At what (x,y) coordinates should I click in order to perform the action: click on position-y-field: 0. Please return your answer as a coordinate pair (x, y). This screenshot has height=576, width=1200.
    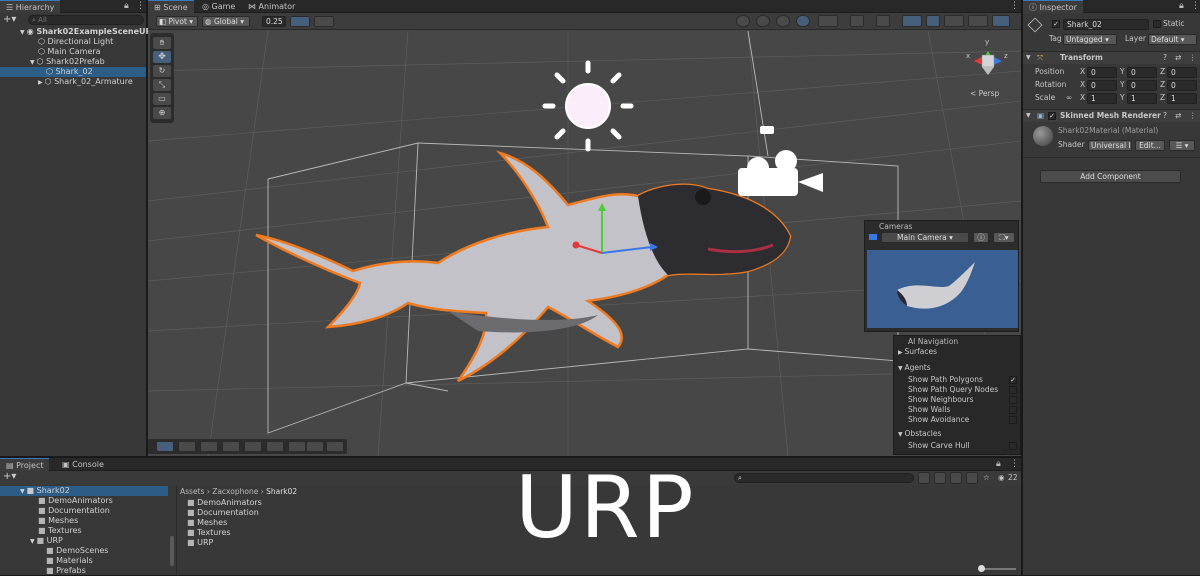
    Looking at the image, I should click on (1142, 72).